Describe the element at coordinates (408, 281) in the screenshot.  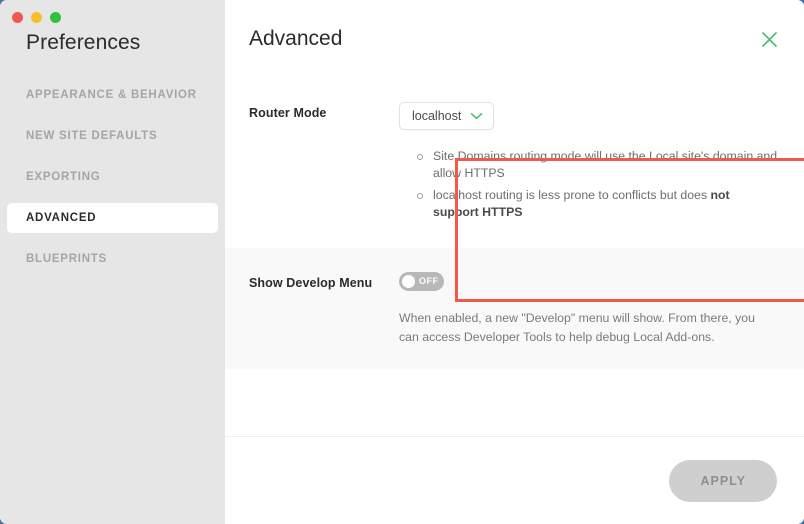
I see `toggle-knob` at that location.